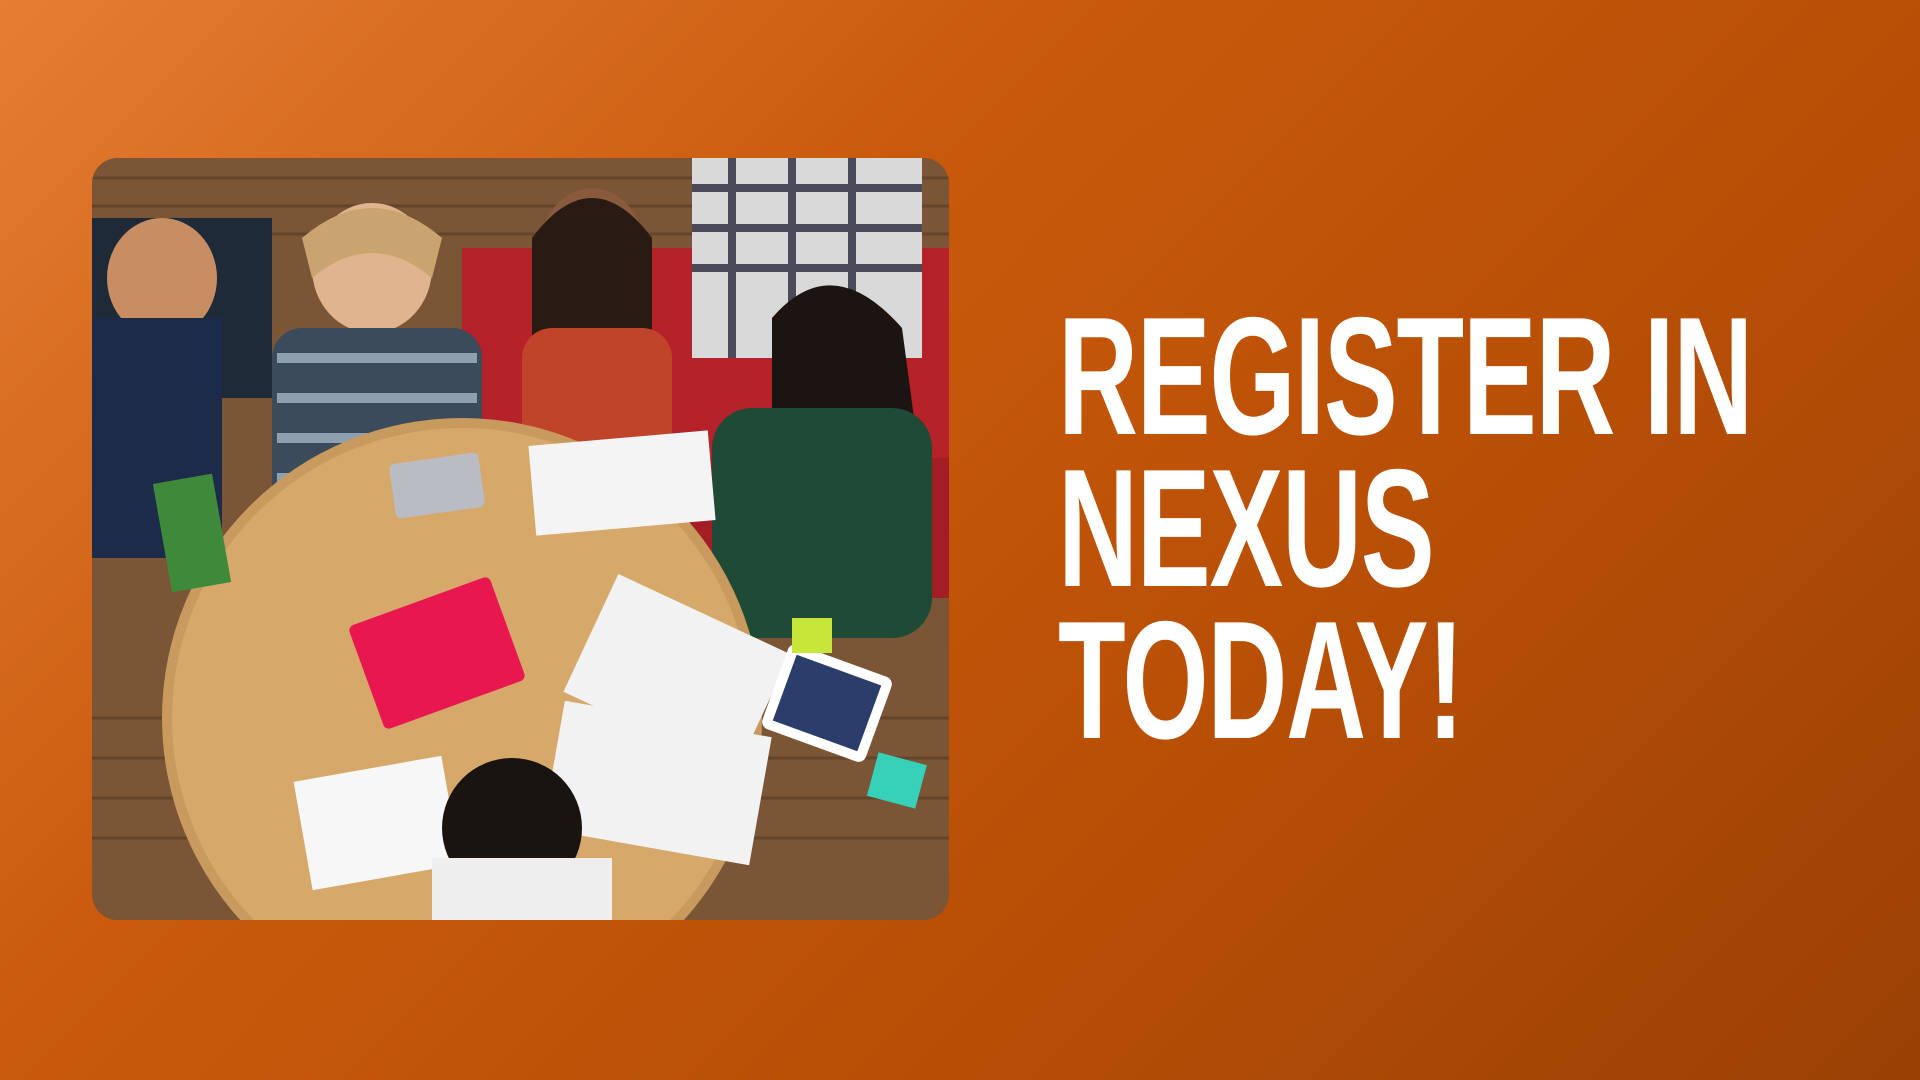 Image resolution: width=1920 pixels, height=1080 pixels. What do you see at coordinates (1246, 528) in the screenshot?
I see `headline-line-2: NEXUS` at bounding box center [1246, 528].